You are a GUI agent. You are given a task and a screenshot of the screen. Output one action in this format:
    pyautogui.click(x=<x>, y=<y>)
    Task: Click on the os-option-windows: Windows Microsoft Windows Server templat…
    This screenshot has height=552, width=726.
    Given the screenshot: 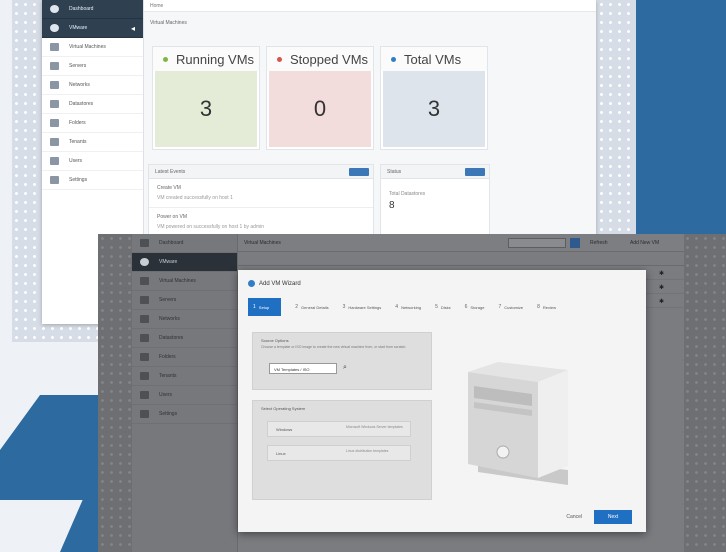 What is the action you would take?
    pyautogui.click(x=339, y=429)
    